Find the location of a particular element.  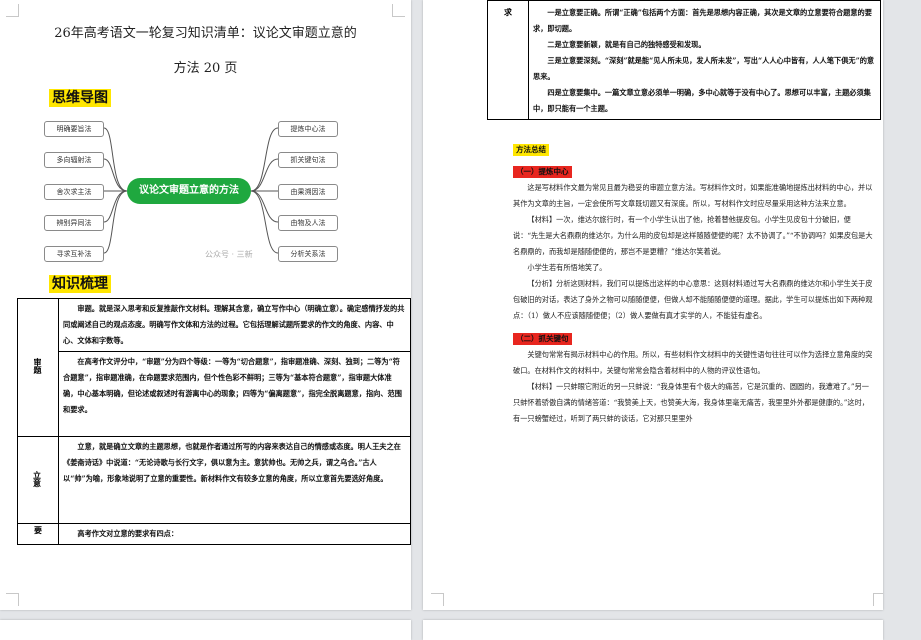

mindmap-connectors is located at coordinates (191, 190).